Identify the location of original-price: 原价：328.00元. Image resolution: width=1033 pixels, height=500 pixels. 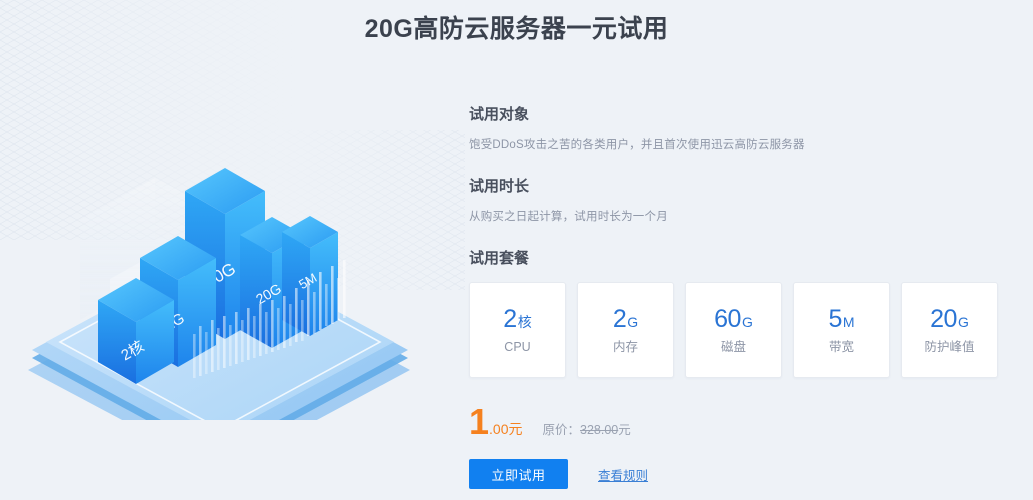
(587, 428).